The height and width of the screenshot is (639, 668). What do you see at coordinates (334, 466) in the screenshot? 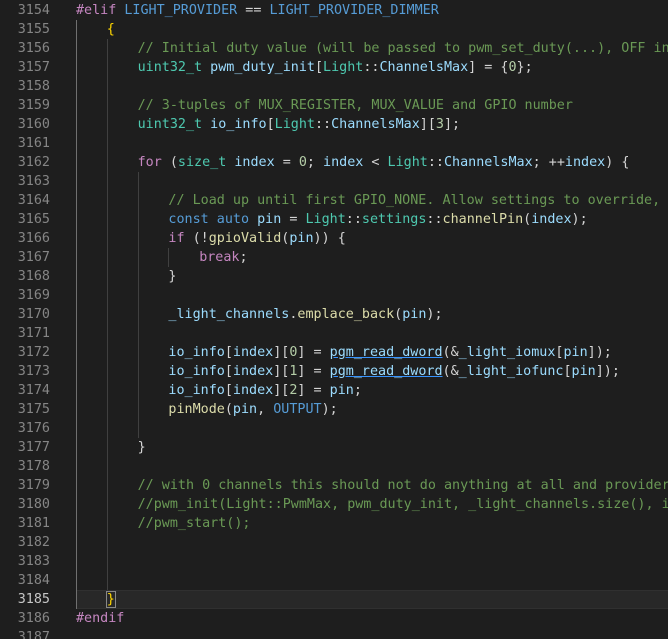
I see `code-line: 3178` at bounding box center [334, 466].